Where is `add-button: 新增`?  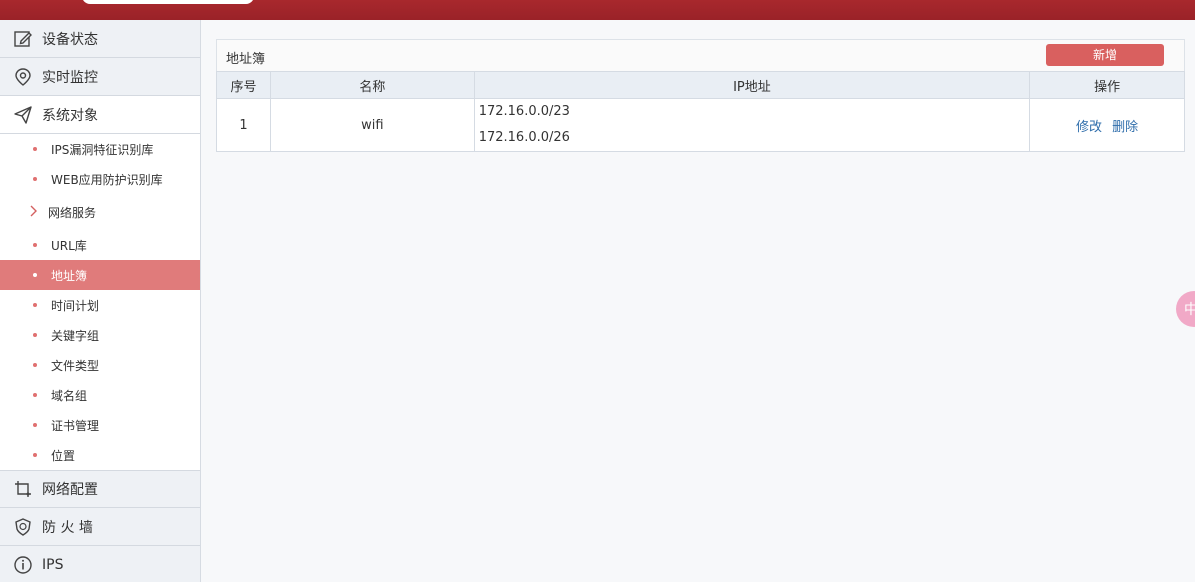 add-button: 新增 is located at coordinates (1105, 54).